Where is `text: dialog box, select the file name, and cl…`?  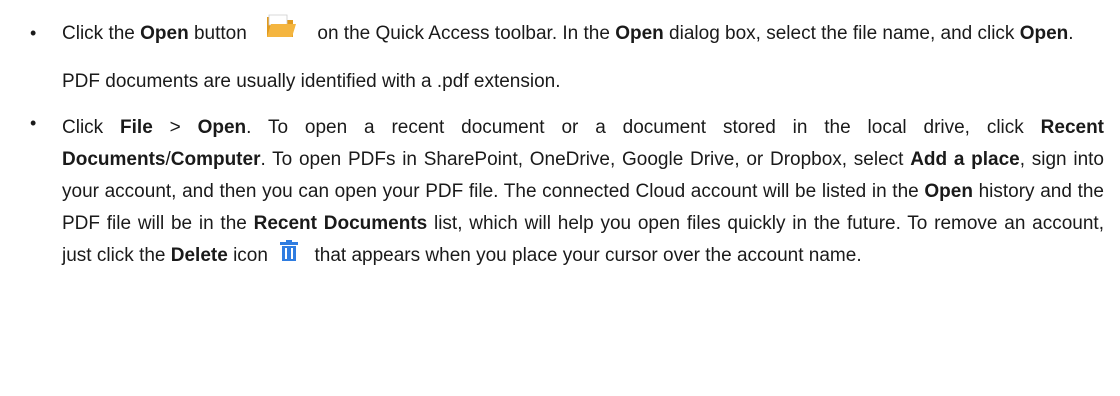
text: dialog box, select the file name, and cl… is located at coordinates (841, 33).